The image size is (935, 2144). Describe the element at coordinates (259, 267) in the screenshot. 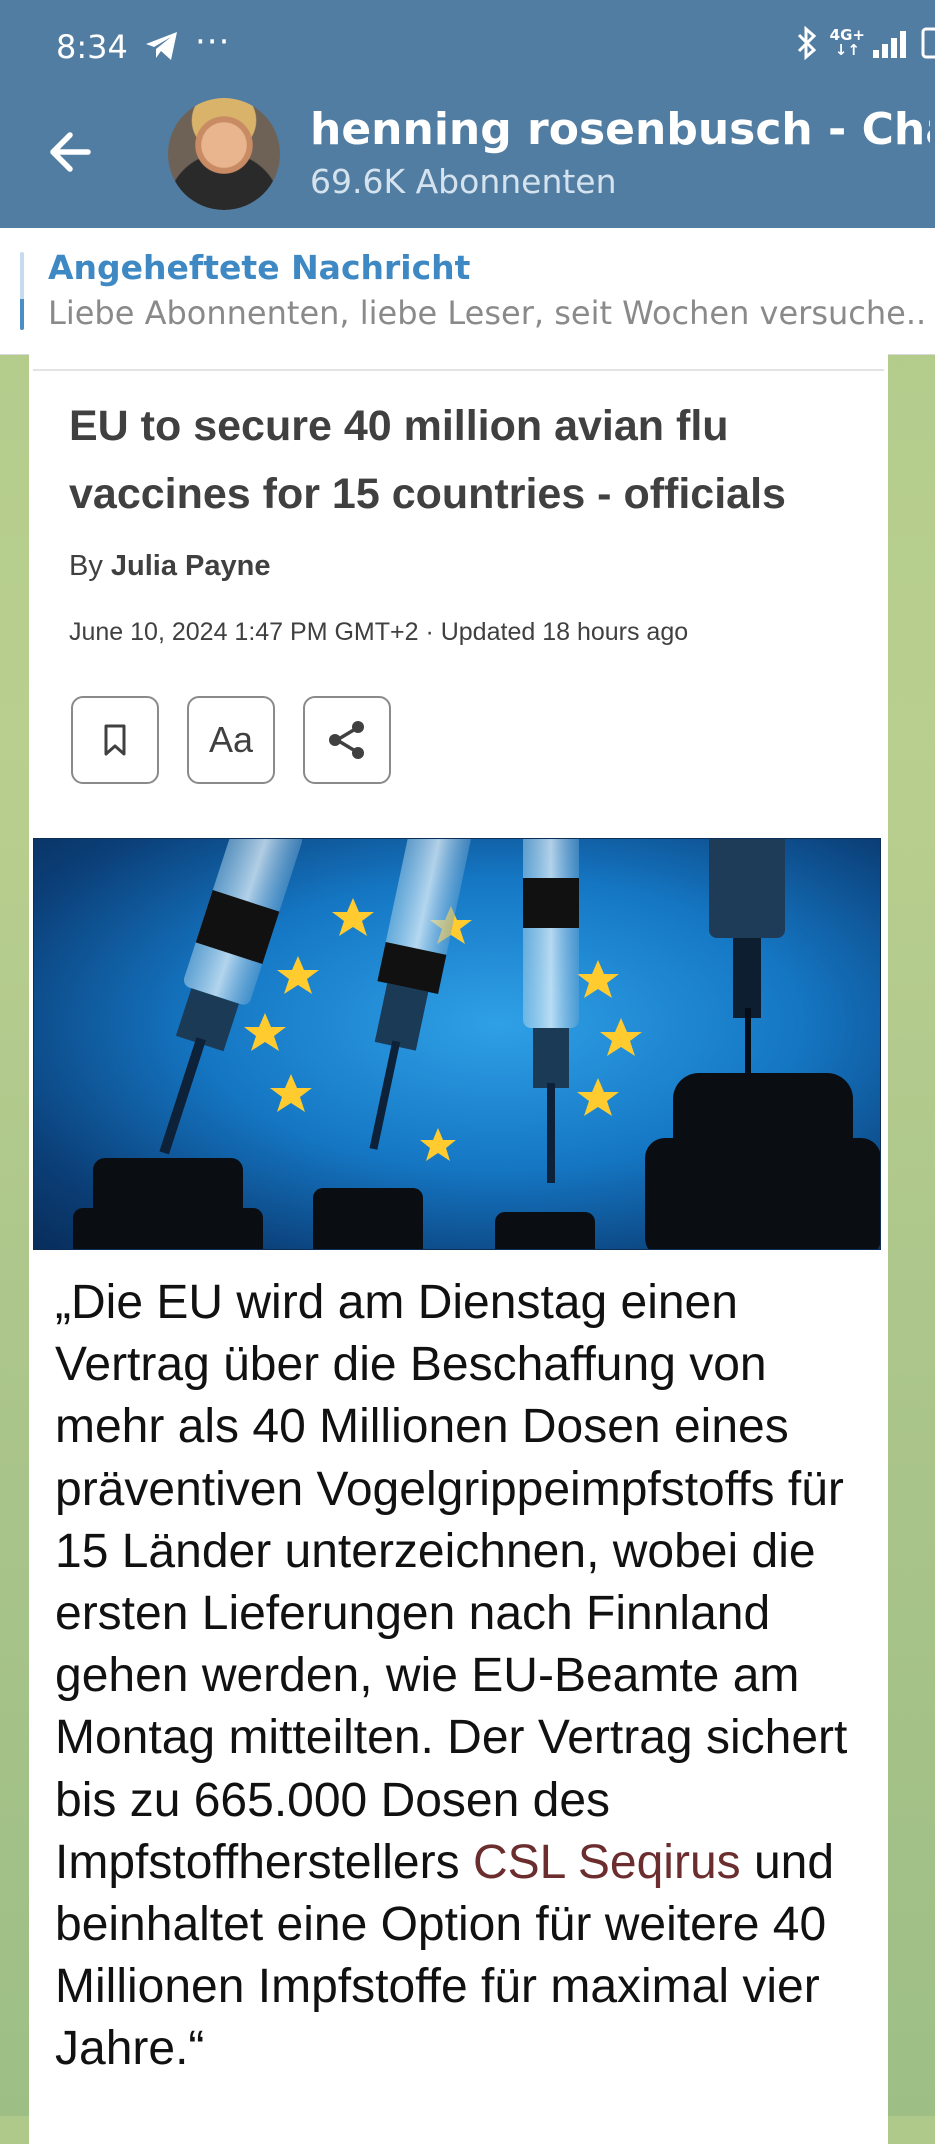

I see `pinned-title: Angeheftete Nachricht` at that location.